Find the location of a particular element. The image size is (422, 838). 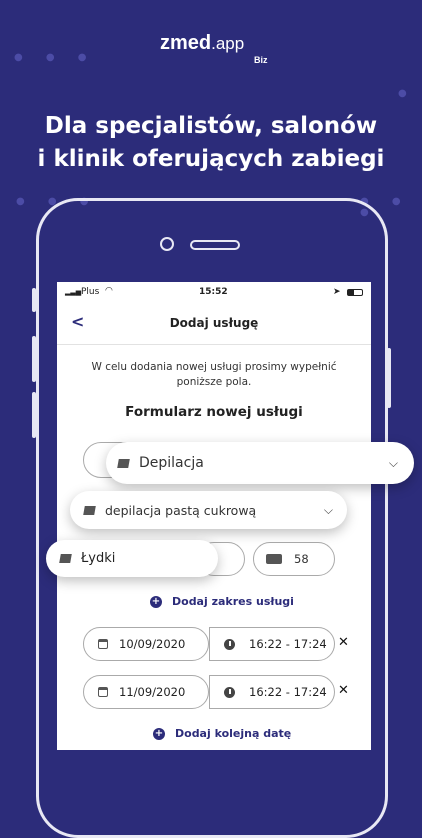

clock-label: 15:52 is located at coordinates (213, 292).